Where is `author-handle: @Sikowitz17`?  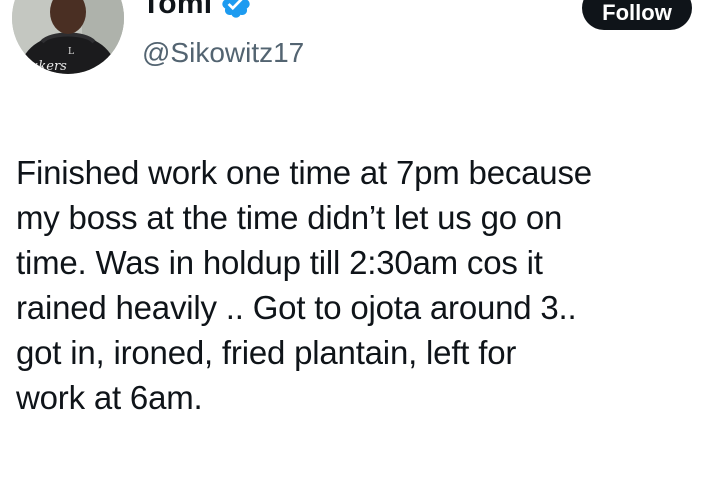 author-handle: @Sikowitz17 is located at coordinates (223, 53).